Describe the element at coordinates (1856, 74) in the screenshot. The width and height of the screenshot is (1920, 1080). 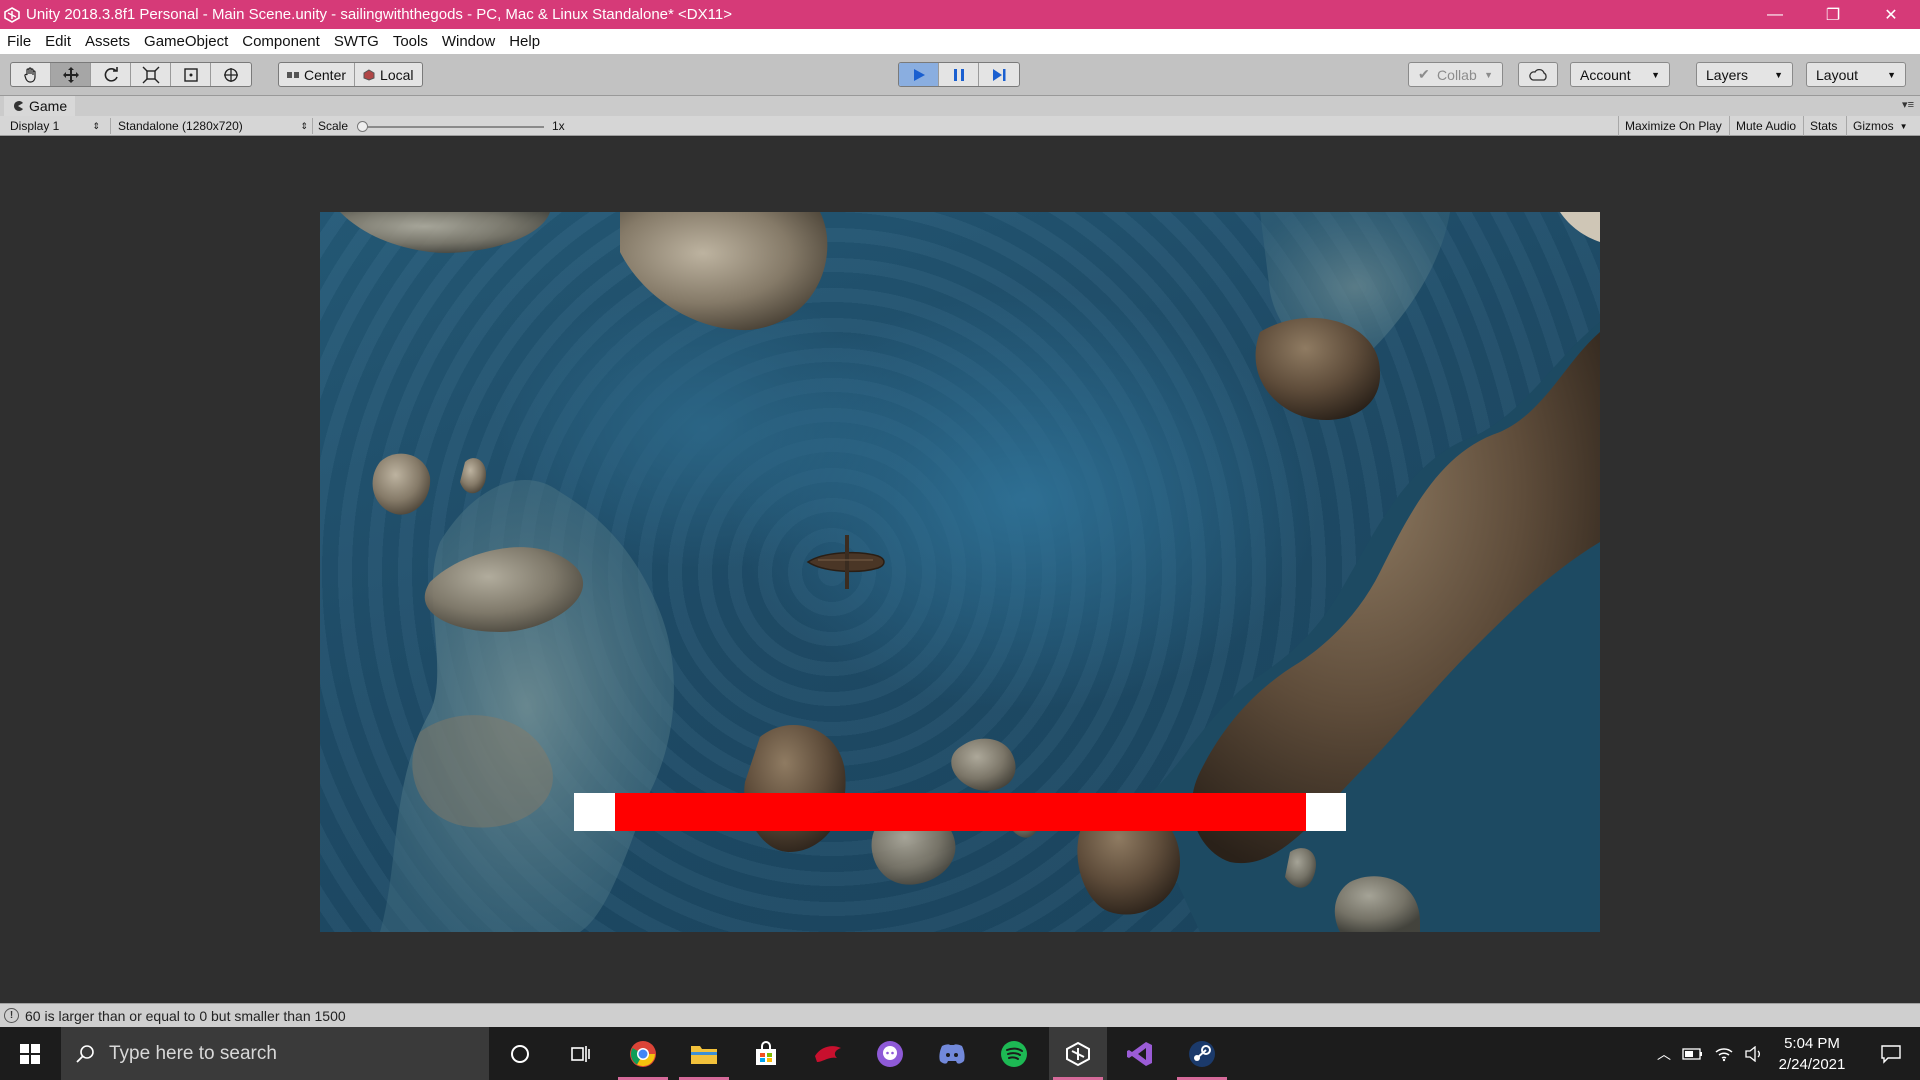
I see `layout-dropdown: Layout ▼` at that location.